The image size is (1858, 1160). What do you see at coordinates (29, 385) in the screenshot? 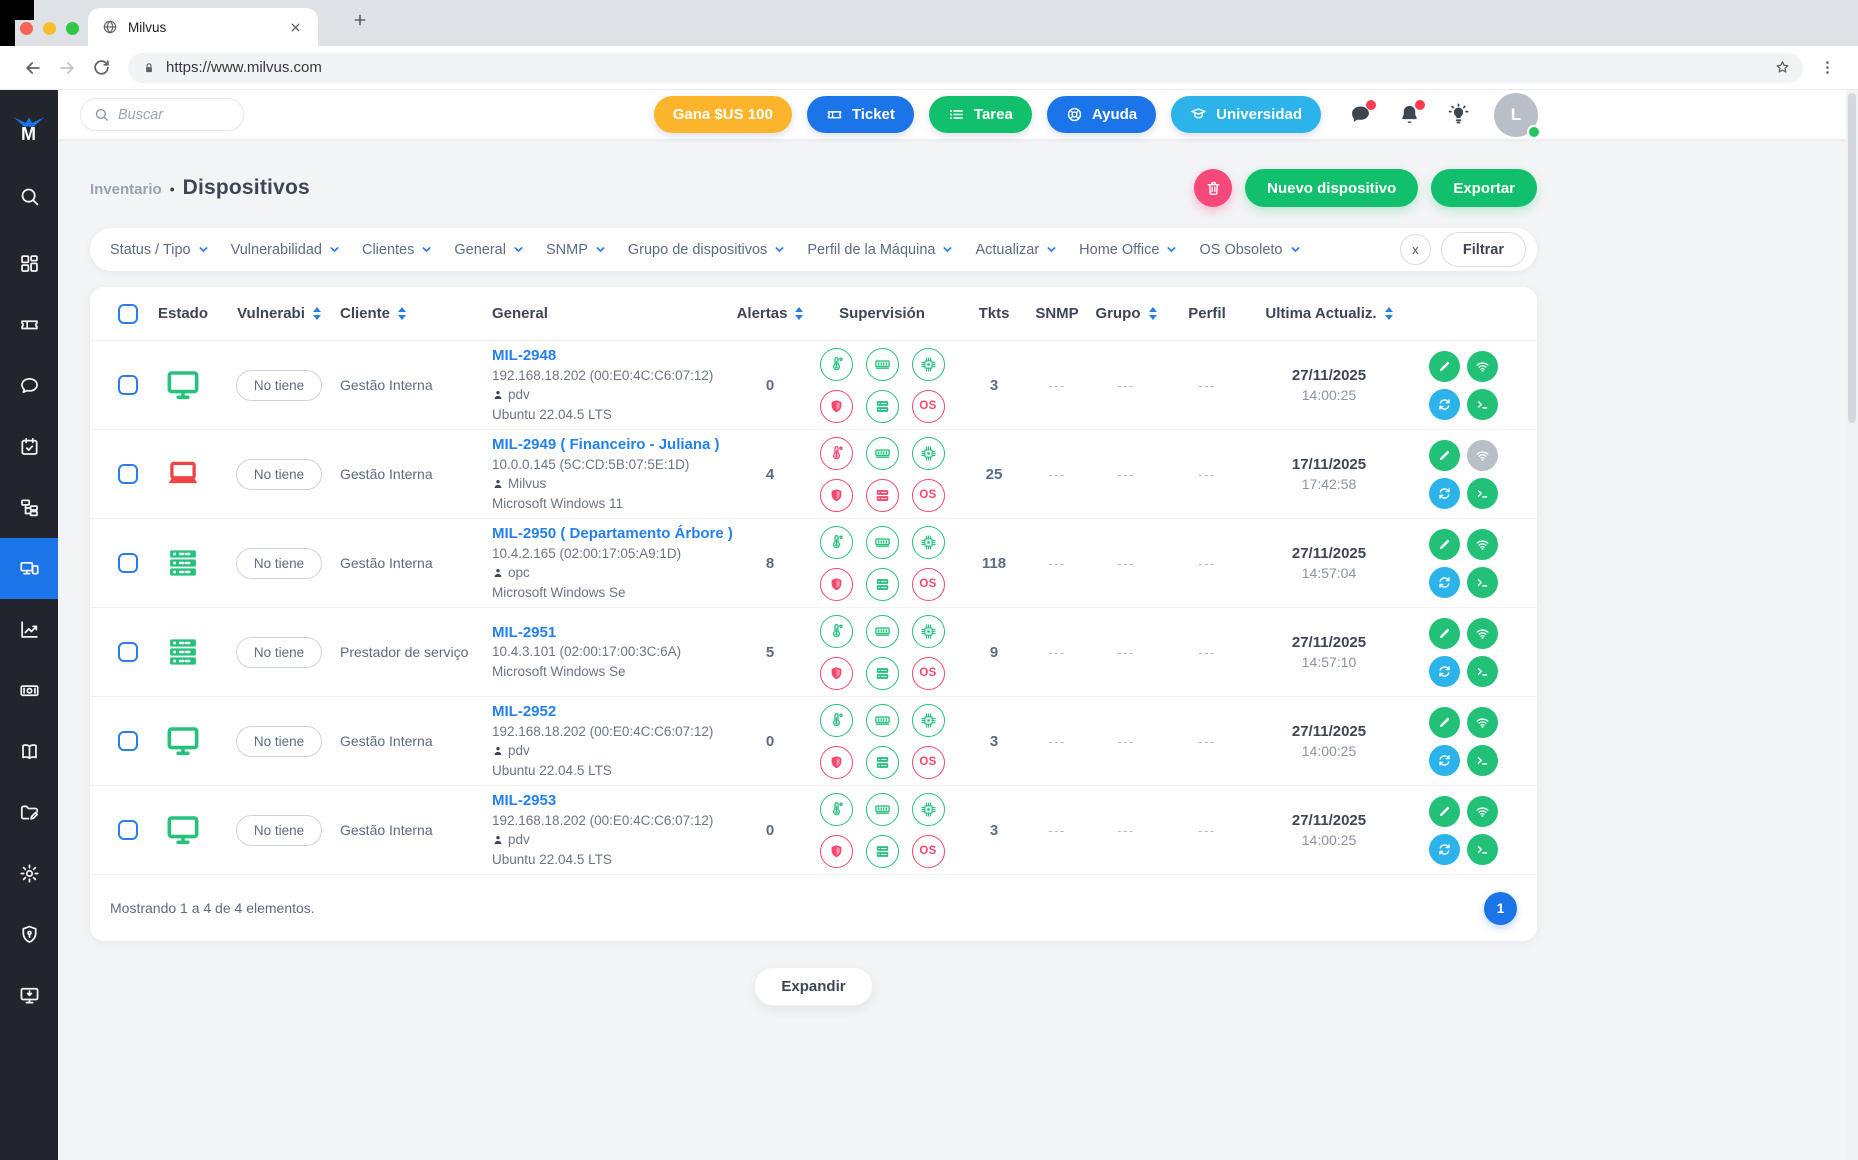
I see `sidebar-item-chat` at bounding box center [29, 385].